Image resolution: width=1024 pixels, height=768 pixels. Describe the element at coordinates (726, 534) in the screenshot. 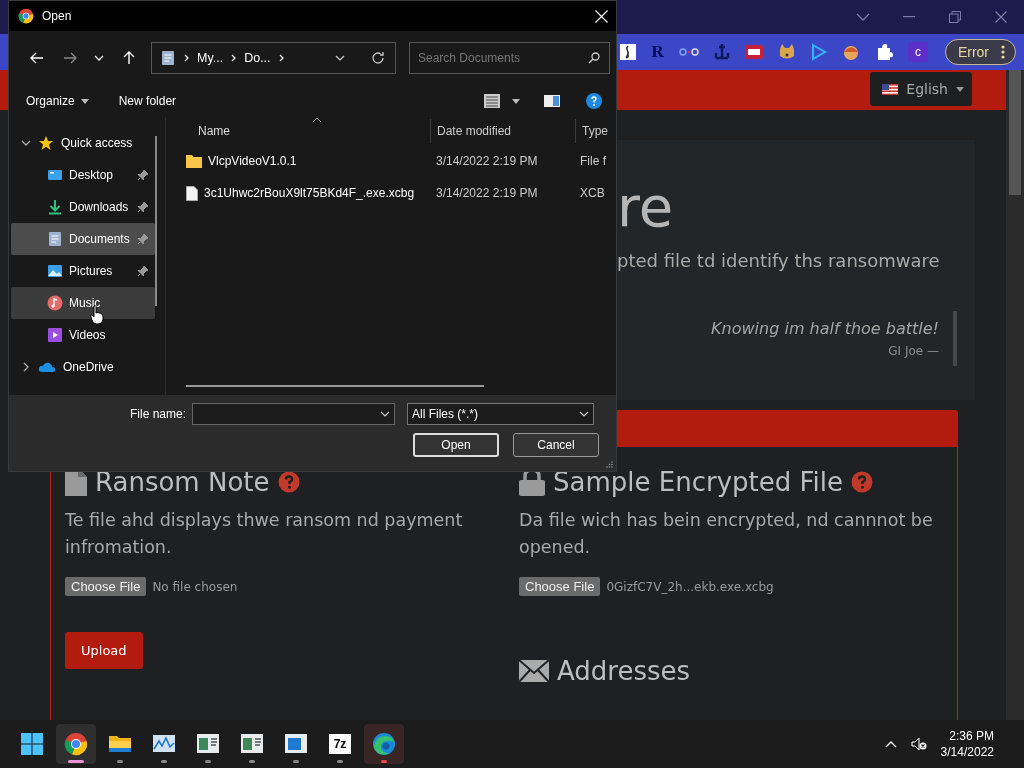

I see `section-description: Da file wich has bein encrypted, nd cannnot be opened.` at that location.